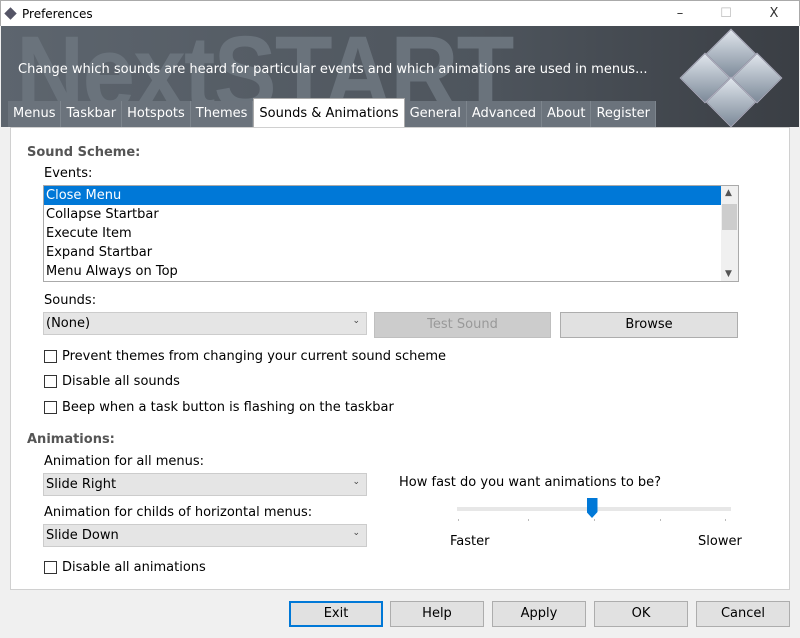  Describe the element at coordinates (391, 214) in the screenshot. I see `list-item: Collapse Startbar` at that location.